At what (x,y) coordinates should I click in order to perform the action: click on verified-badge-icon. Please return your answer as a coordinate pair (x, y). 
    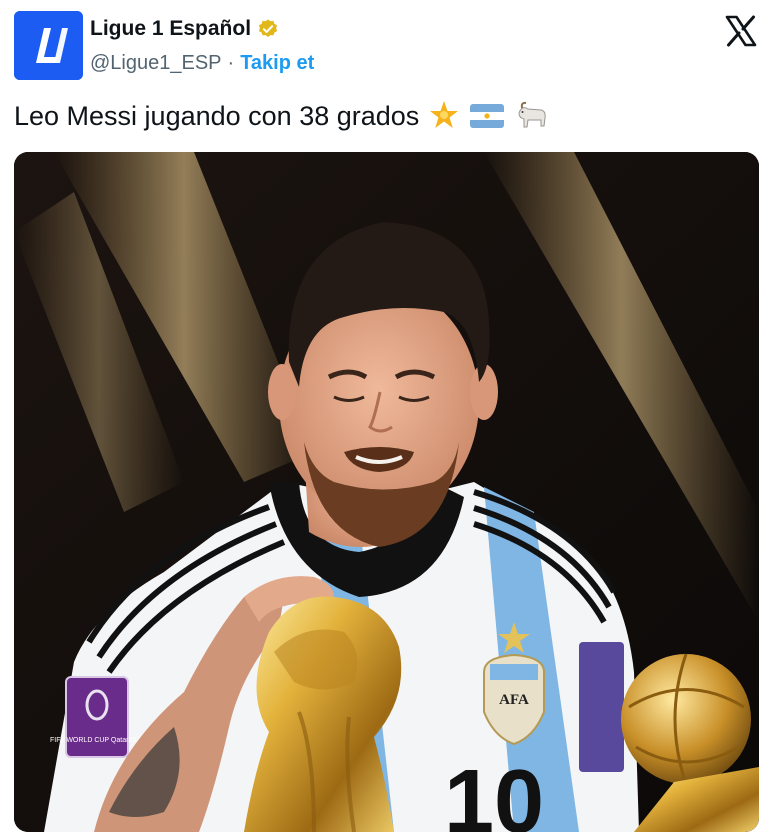
    Looking at the image, I should click on (268, 28).